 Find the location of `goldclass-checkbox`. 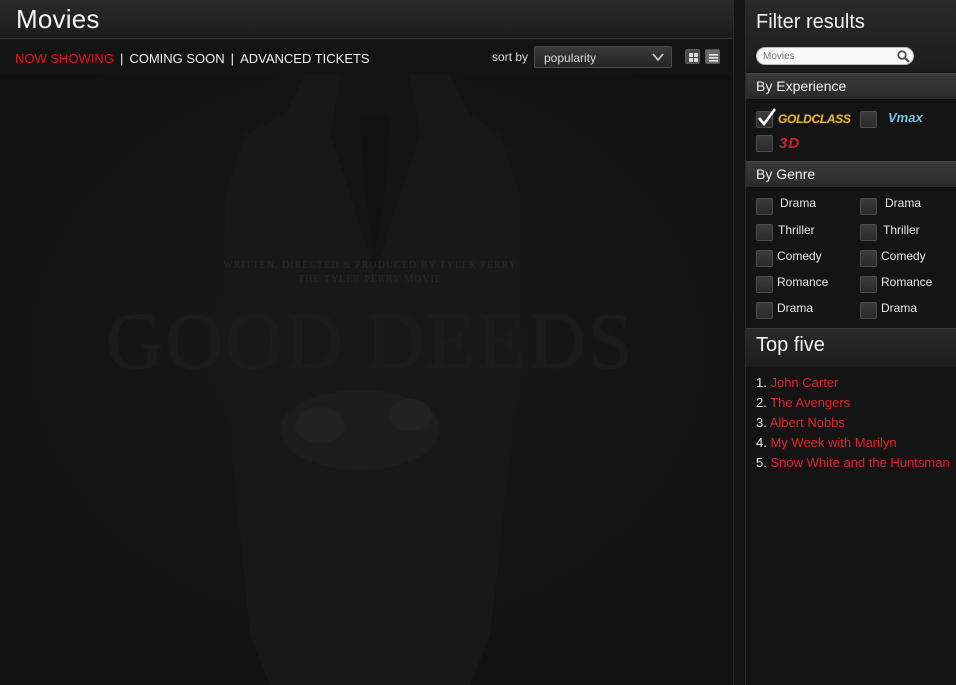

goldclass-checkbox is located at coordinates (766, 118).